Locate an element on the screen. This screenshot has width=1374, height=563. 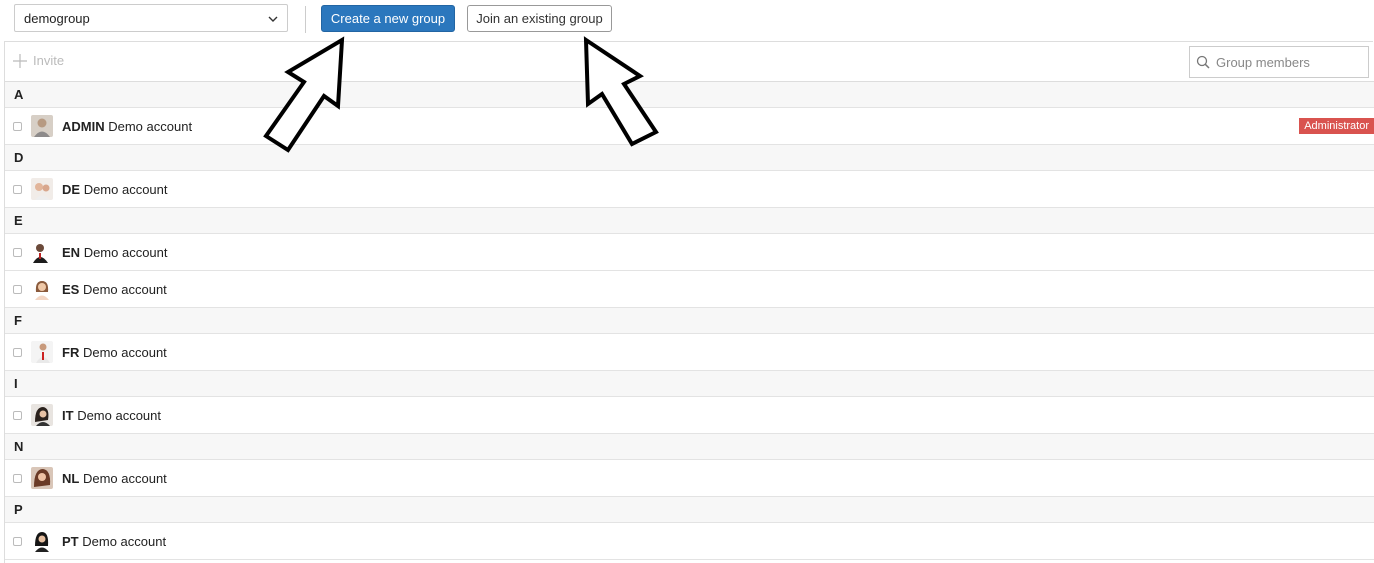
divider is located at coordinates (305, 19).